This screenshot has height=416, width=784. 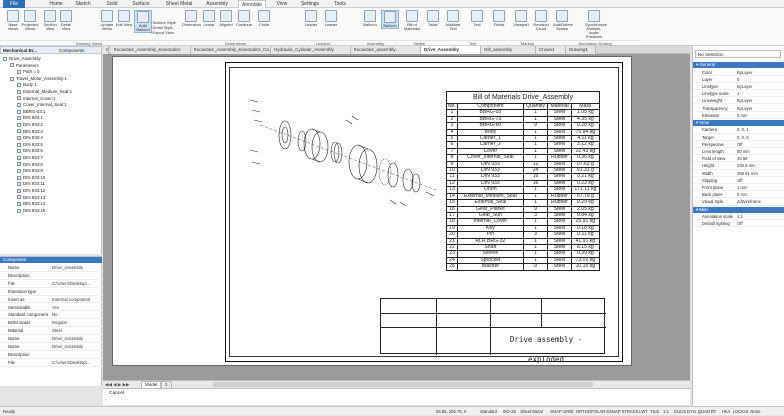 What do you see at coordinates (51, 323) in the screenshot?
I see `property-row: BOM status Regular` at bounding box center [51, 323].